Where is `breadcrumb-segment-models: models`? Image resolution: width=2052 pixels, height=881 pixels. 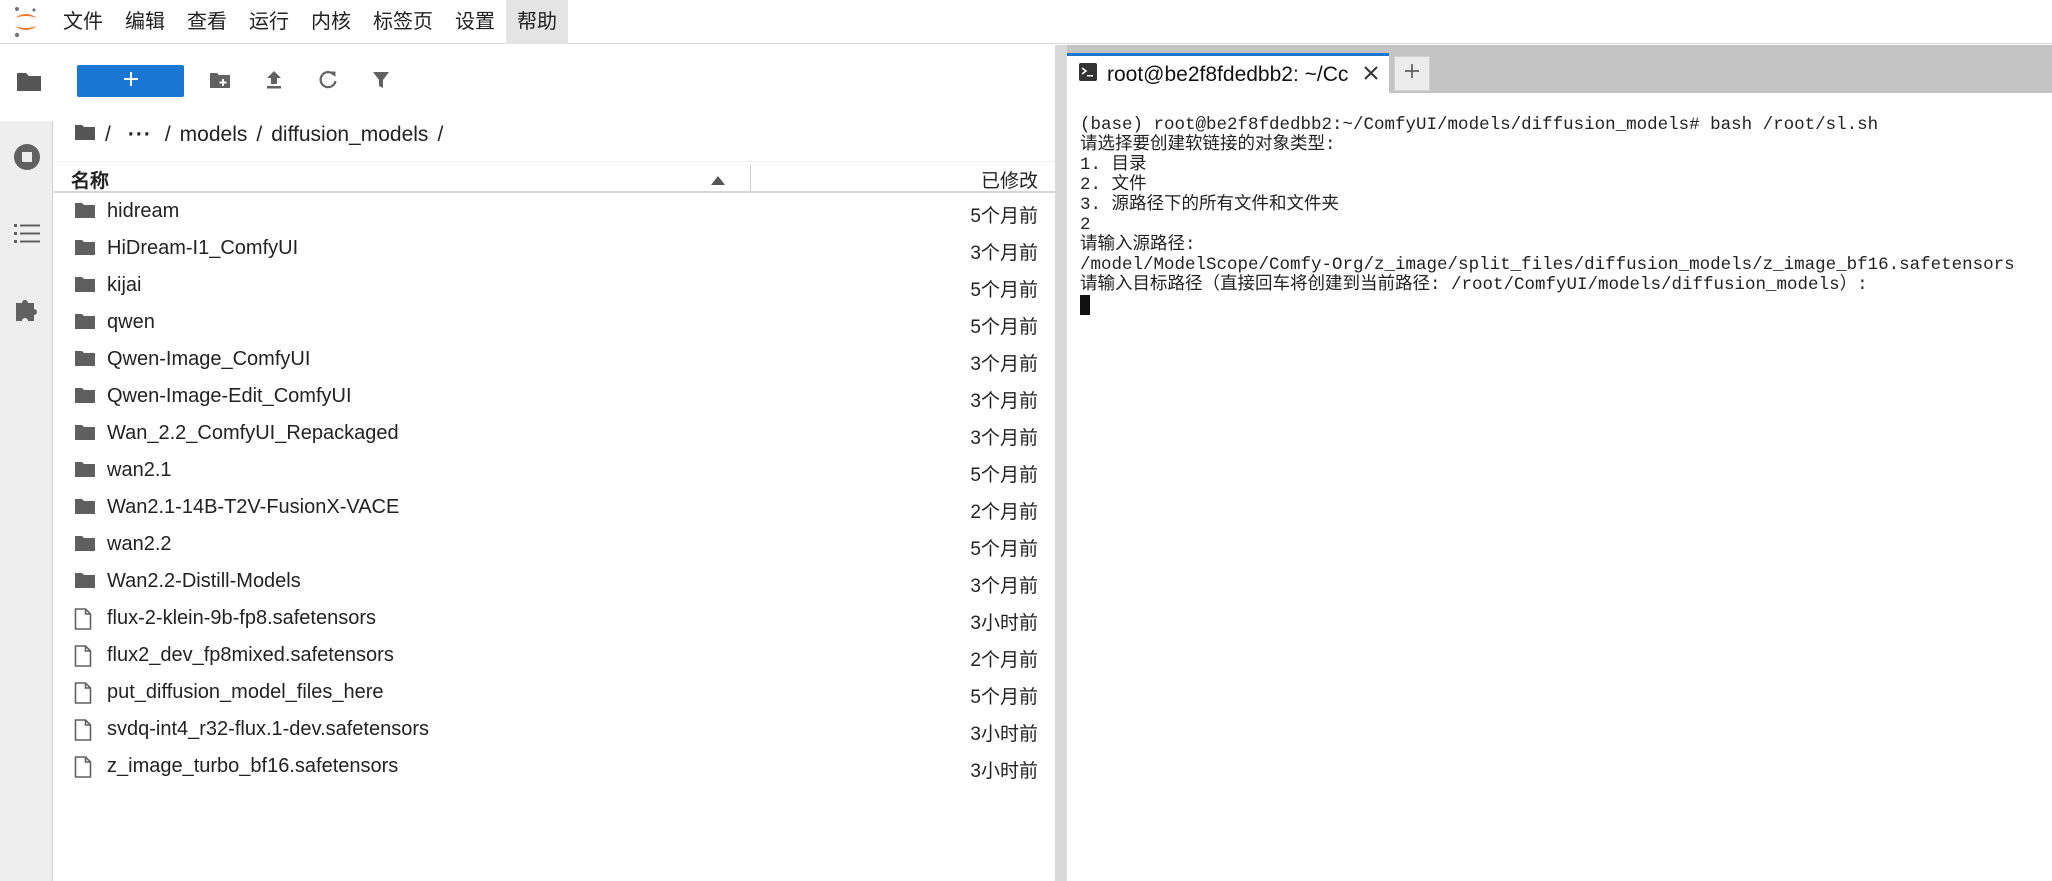
breadcrumb-segment-models: models is located at coordinates (214, 135).